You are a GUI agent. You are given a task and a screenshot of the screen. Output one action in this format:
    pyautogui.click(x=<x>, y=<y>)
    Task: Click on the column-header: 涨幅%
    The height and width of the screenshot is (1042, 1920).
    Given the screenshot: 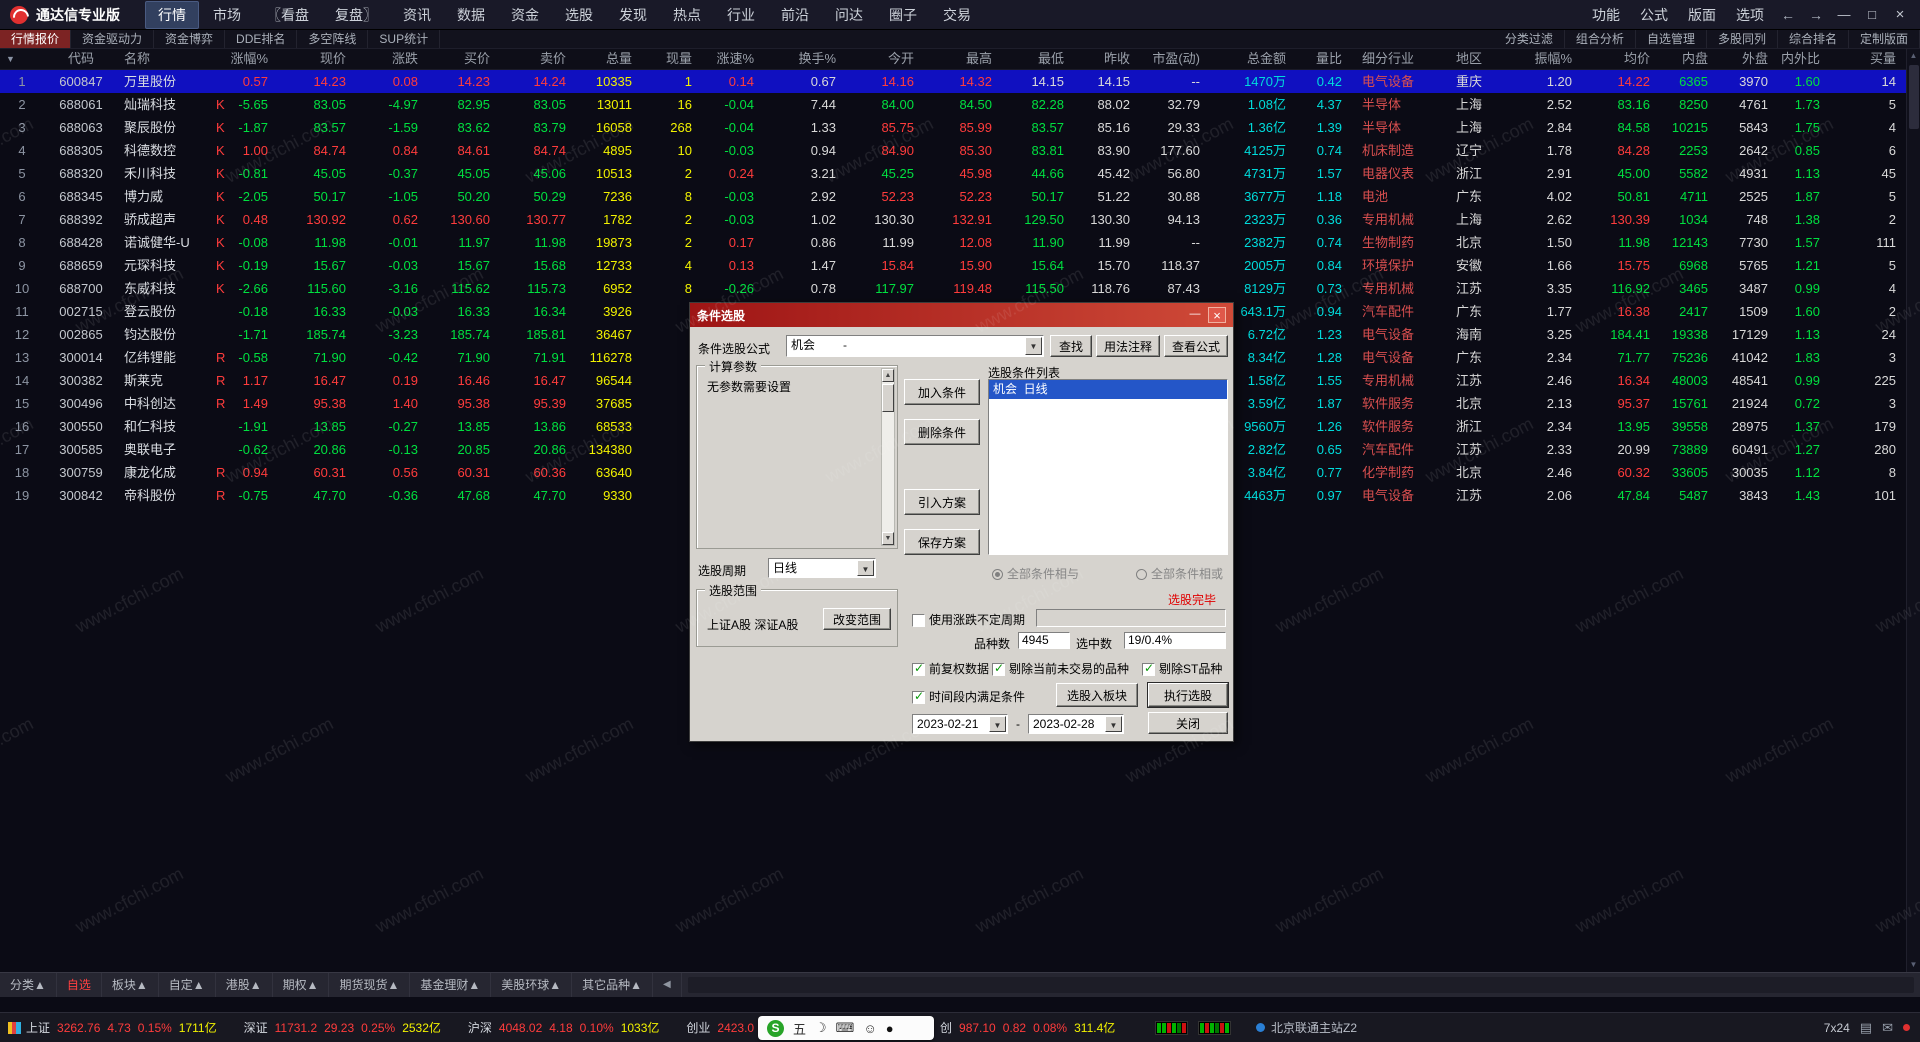 What is the action you would take?
    pyautogui.click(x=251, y=59)
    